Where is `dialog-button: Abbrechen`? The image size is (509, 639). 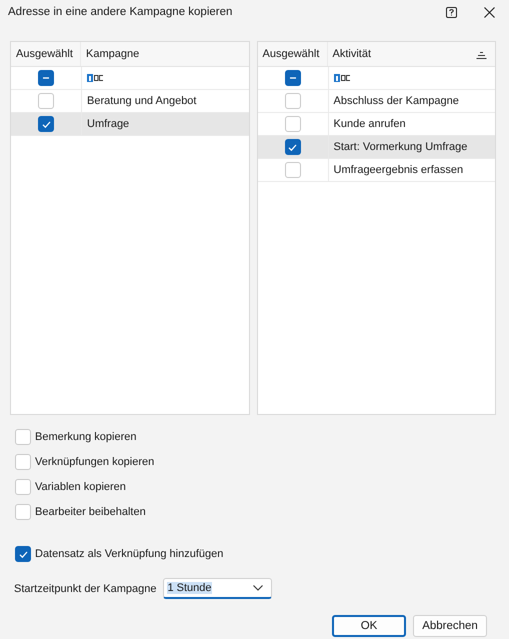 dialog-button: Abbrechen is located at coordinates (450, 626).